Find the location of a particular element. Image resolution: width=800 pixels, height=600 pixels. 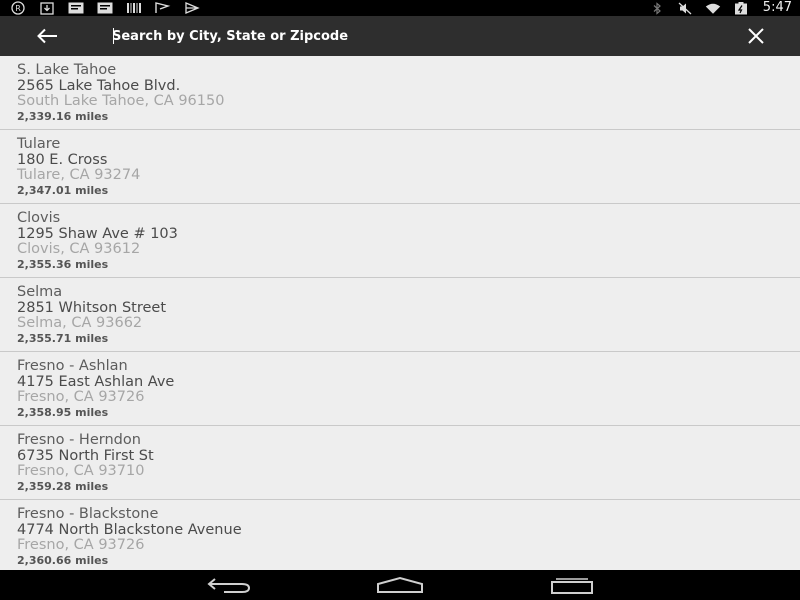

location-distance: 2,347.01 miles is located at coordinates (63, 190).